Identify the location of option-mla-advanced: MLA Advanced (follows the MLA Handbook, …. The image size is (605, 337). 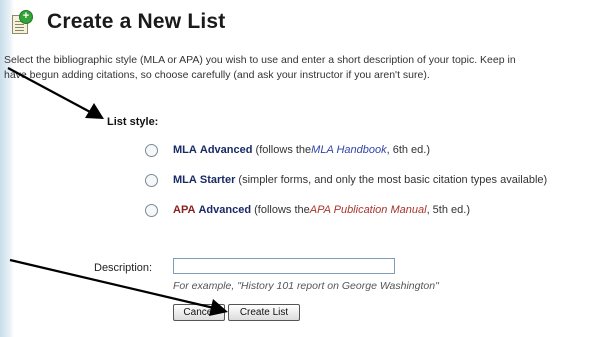
(287, 150).